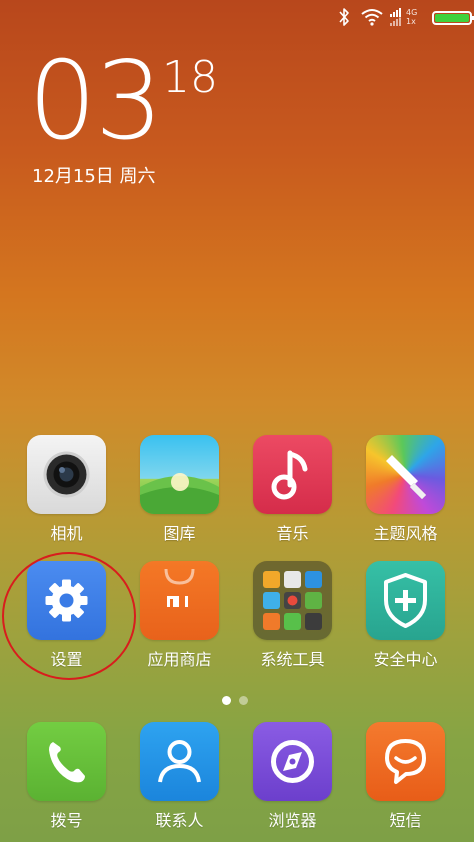  Describe the element at coordinates (411, 21) in the screenshot. I see `network-type-bottom: 1x` at that location.